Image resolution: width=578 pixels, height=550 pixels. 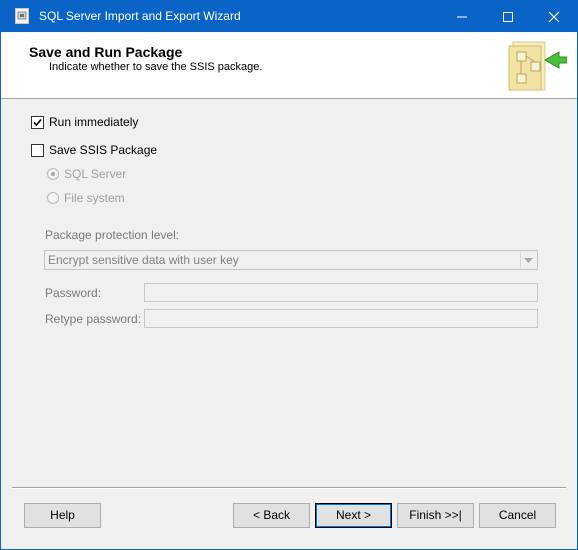 I want to click on package-flow-icon, so click(x=533, y=66).